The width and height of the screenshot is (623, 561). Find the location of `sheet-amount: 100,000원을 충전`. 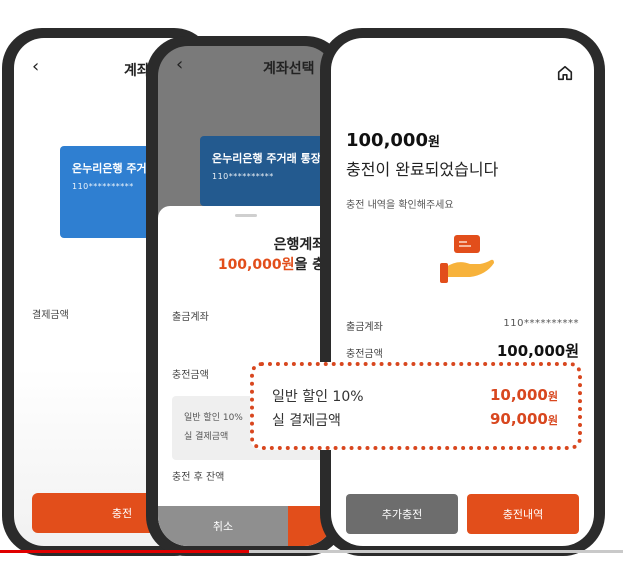

sheet-amount: 100,000원을 충전 is located at coordinates (276, 264).